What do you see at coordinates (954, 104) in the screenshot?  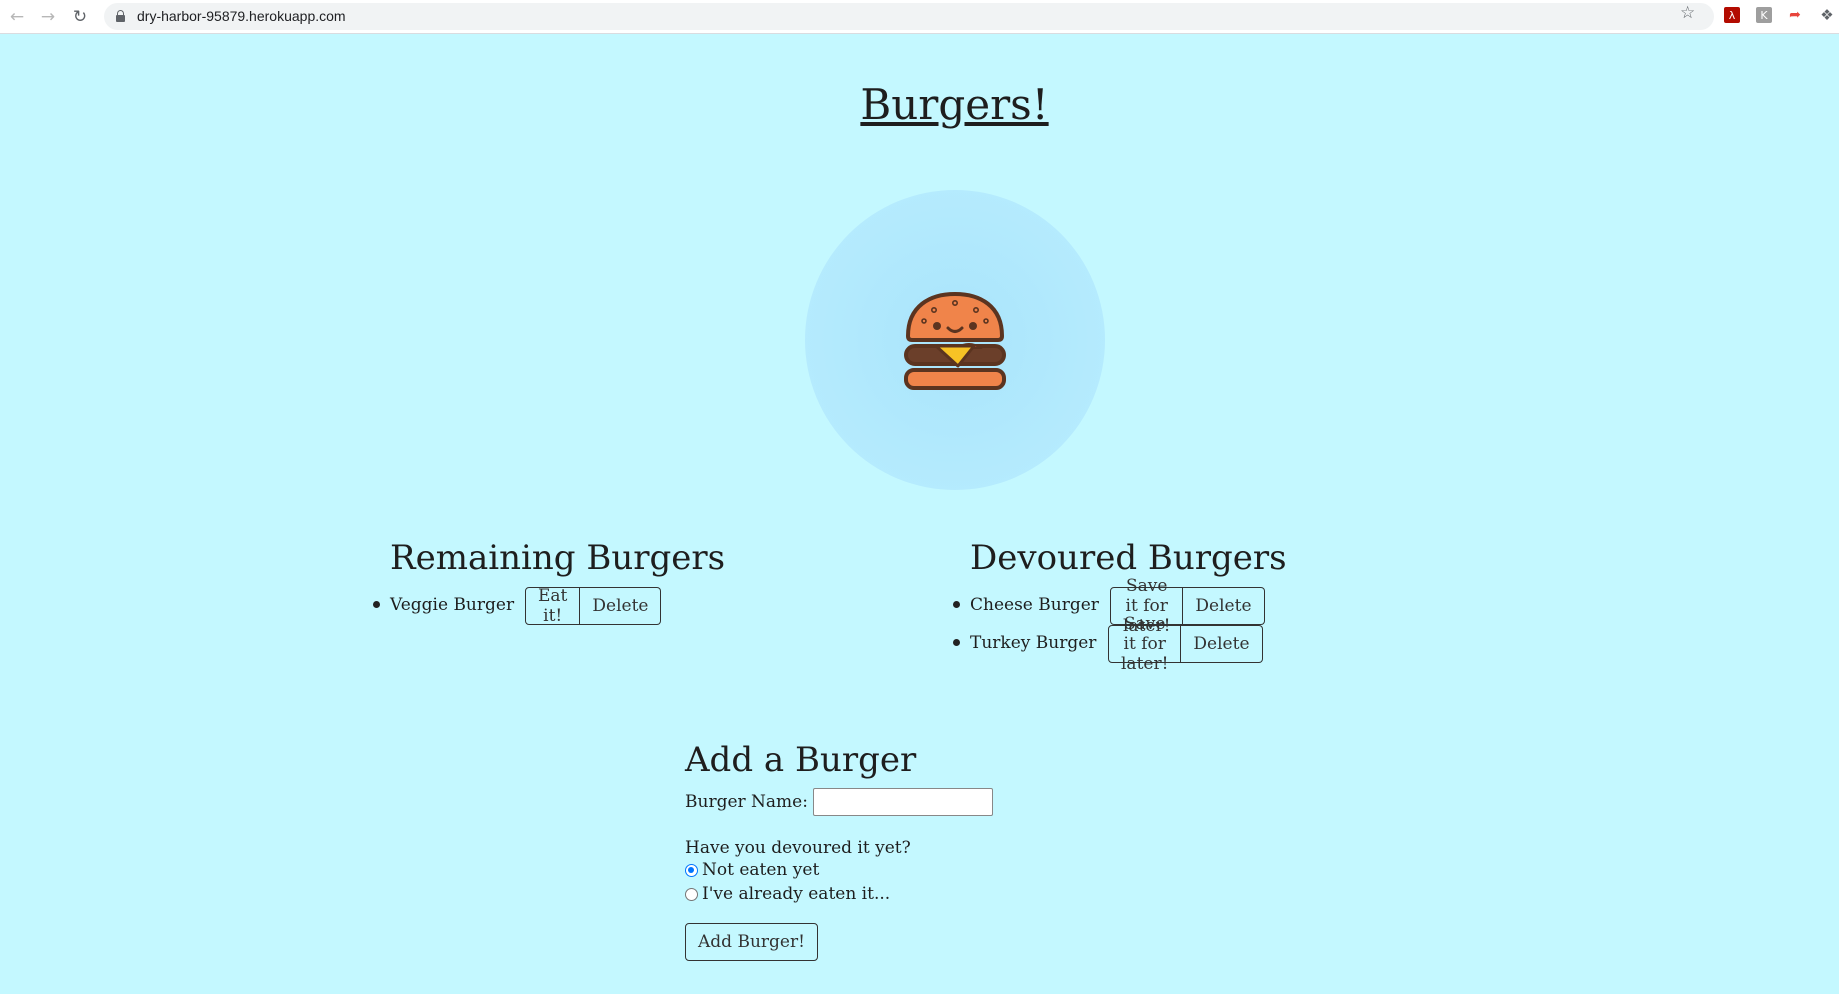 I see `page-title: Burgers!` at bounding box center [954, 104].